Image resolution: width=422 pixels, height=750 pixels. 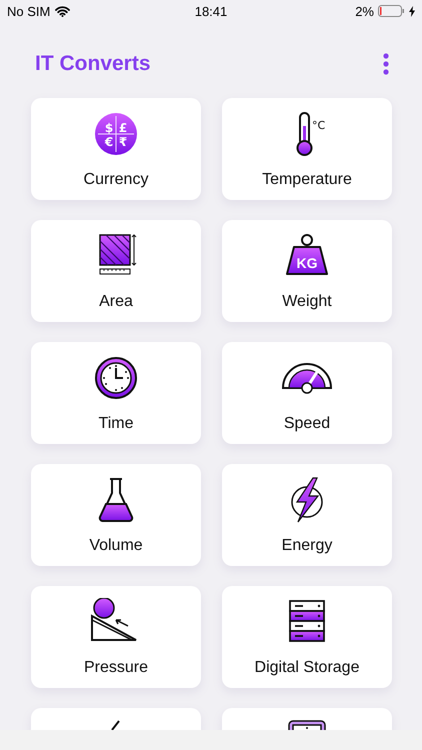 What do you see at coordinates (28, 11) in the screenshot?
I see `carrier-text: No SIM` at bounding box center [28, 11].